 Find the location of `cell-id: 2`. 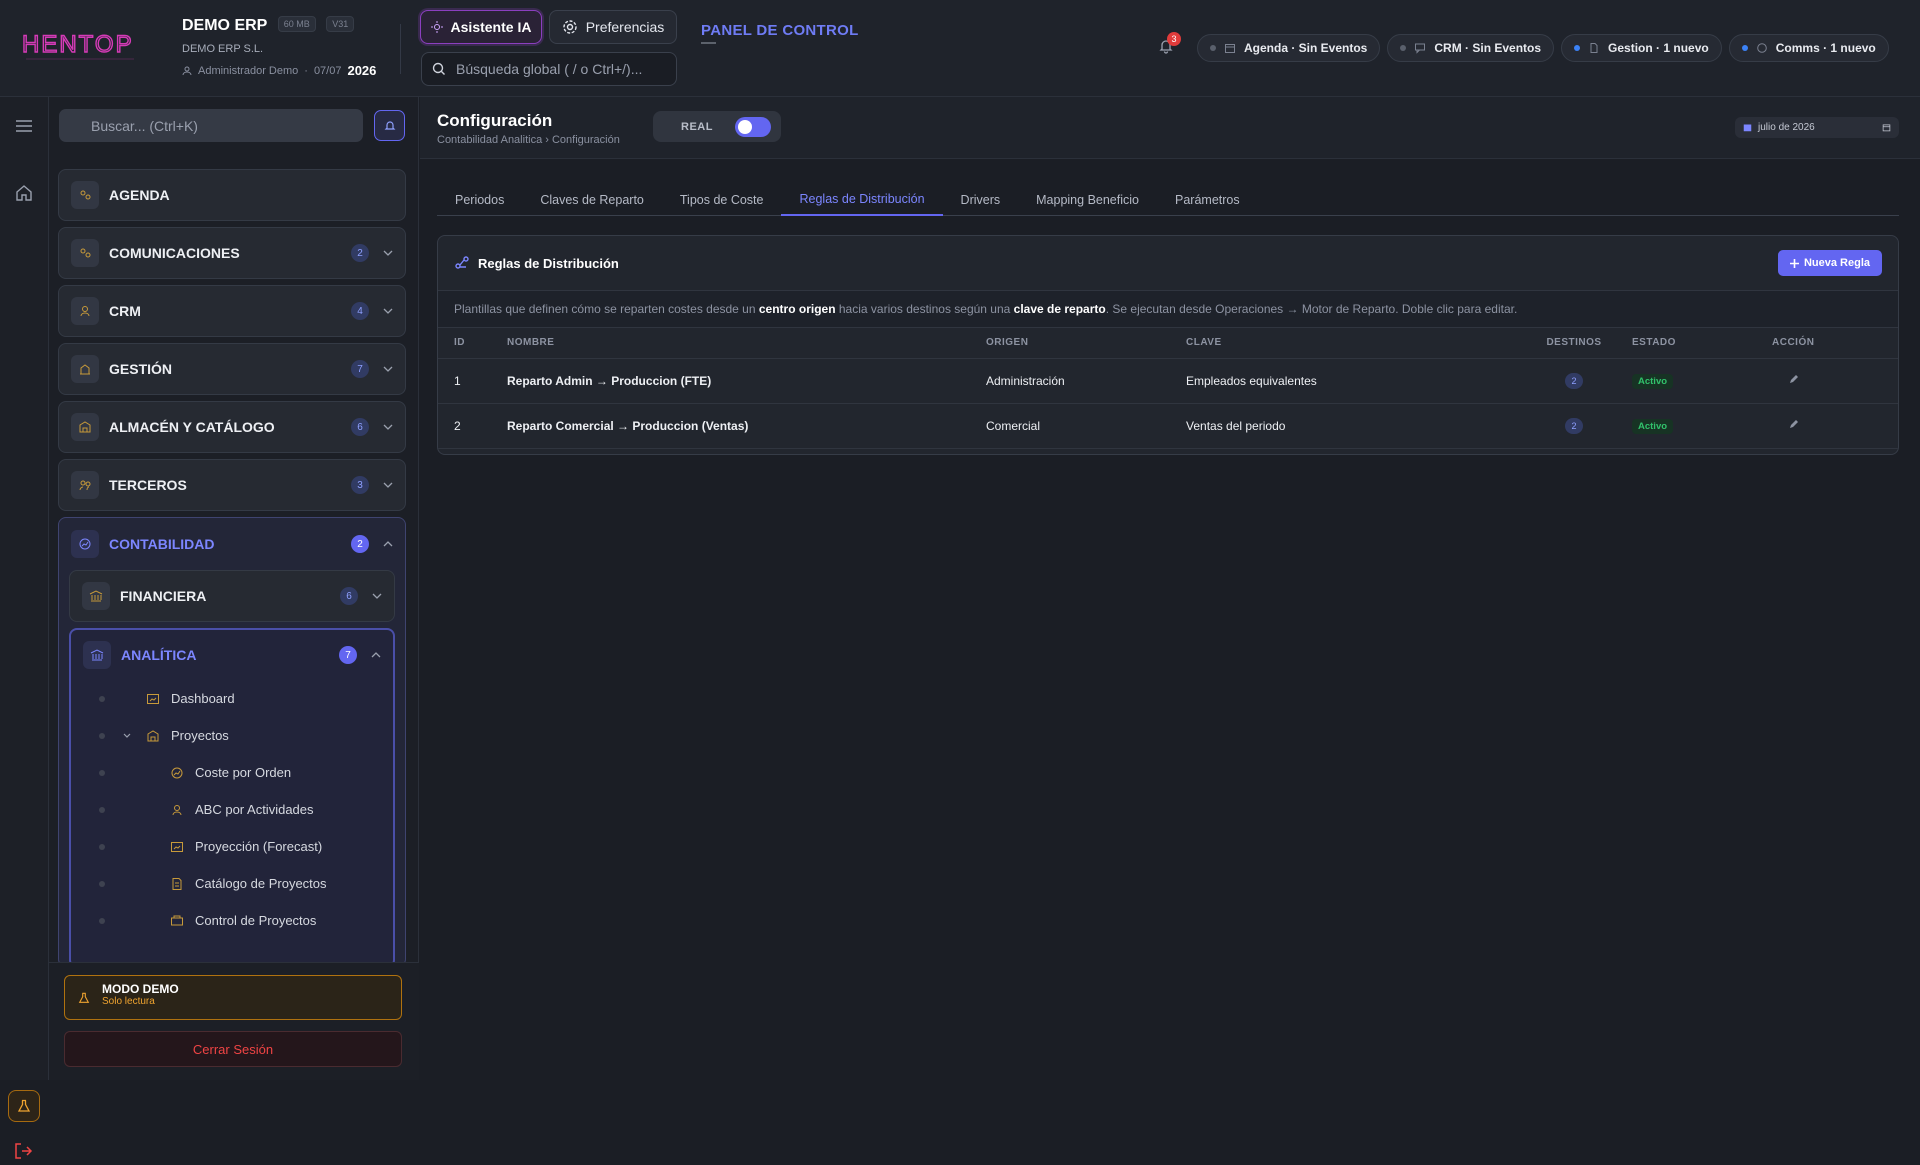

cell-id: 2 is located at coordinates (472, 426).